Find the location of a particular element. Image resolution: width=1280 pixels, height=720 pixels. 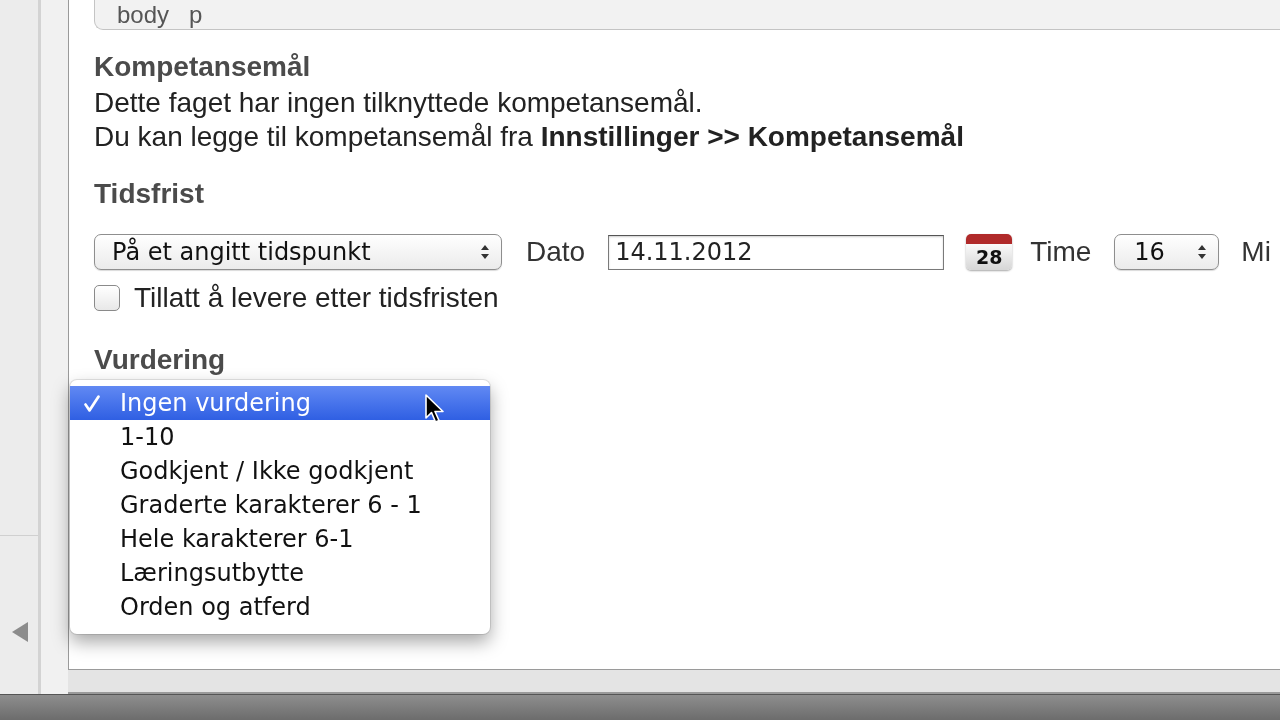

path-item: p is located at coordinates (196, 15).